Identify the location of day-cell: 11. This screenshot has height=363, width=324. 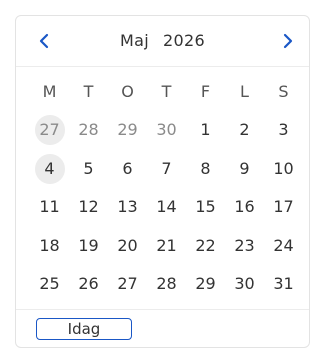
(49, 210).